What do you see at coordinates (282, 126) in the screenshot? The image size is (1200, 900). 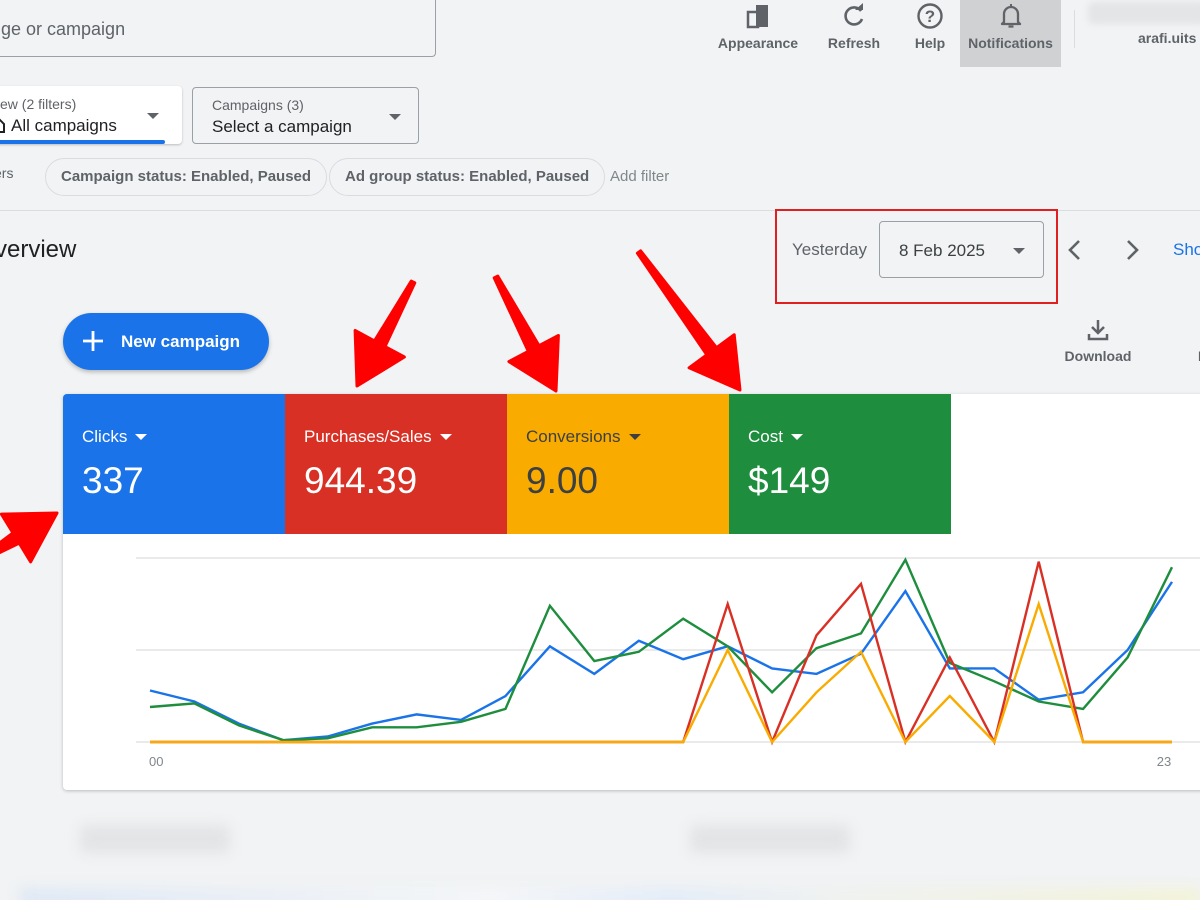 I see `campaign-selector-value: Select a campaign` at bounding box center [282, 126].